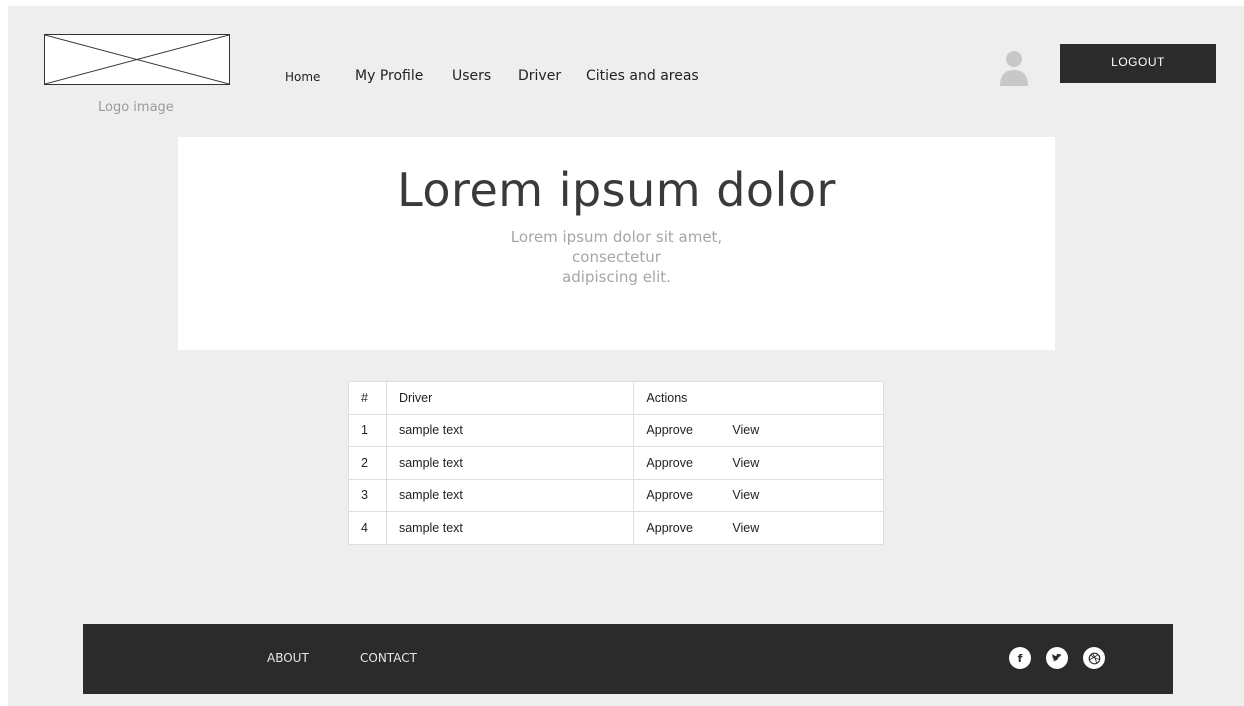  What do you see at coordinates (471, 76) in the screenshot?
I see `nav-users: Users` at bounding box center [471, 76].